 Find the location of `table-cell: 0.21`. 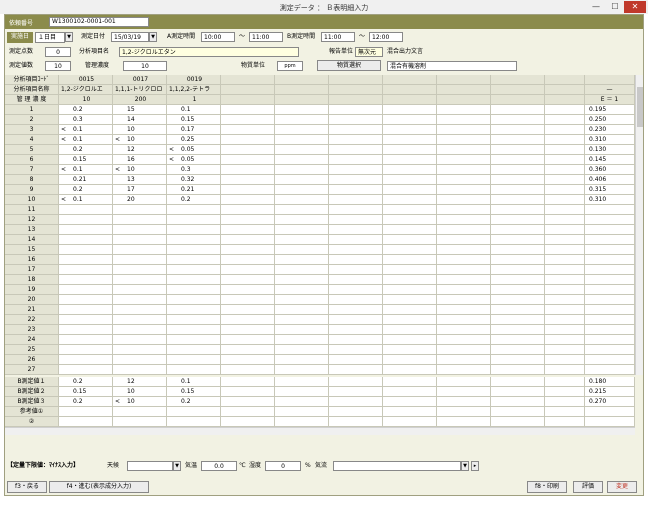

table-cell: 0.21 is located at coordinates (194, 190).